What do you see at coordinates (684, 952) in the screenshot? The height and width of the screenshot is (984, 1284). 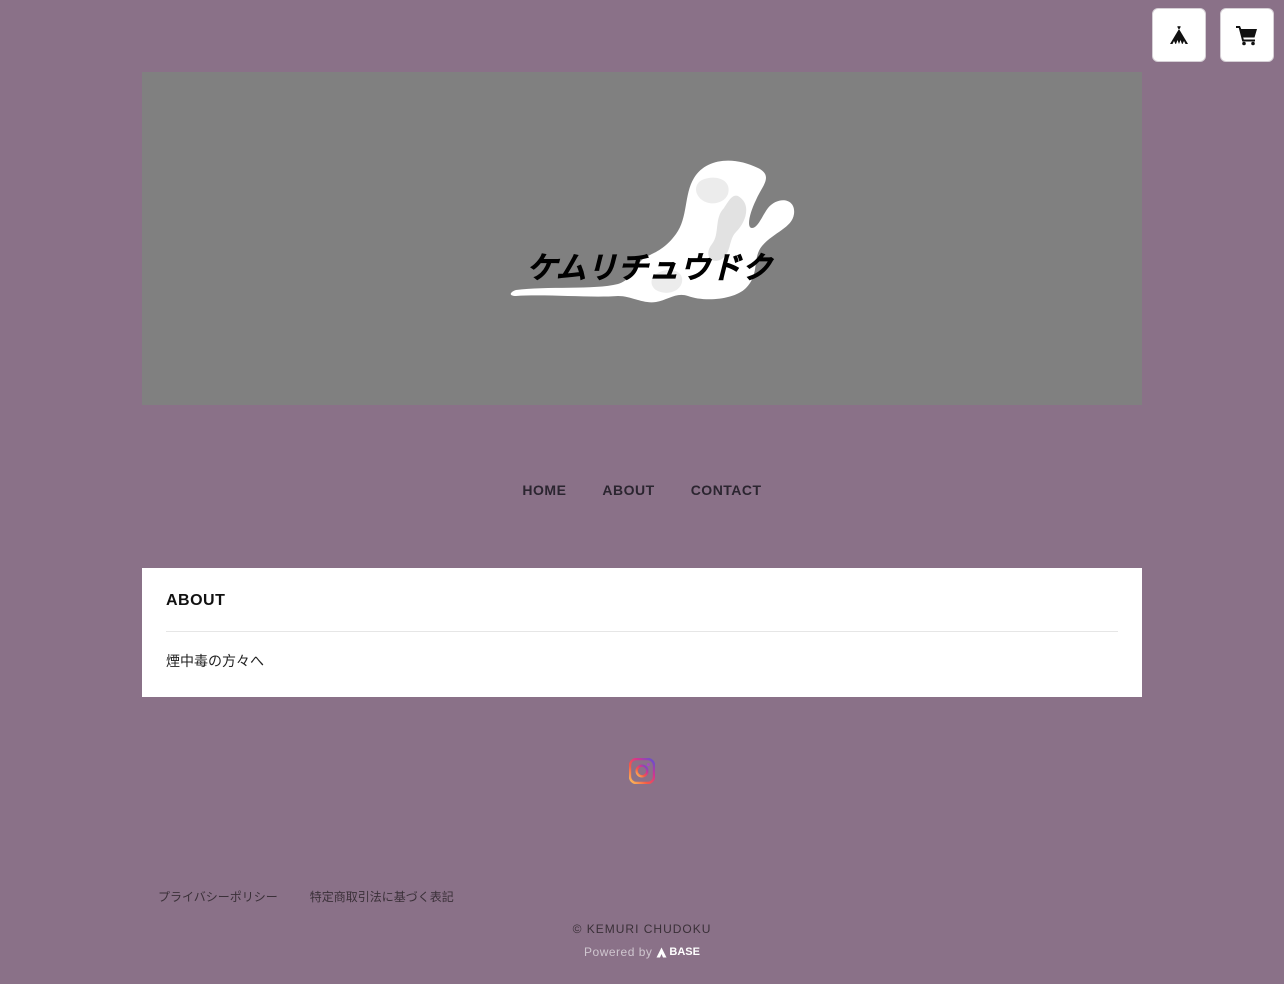 I see `base-brand: BASE` at bounding box center [684, 952].